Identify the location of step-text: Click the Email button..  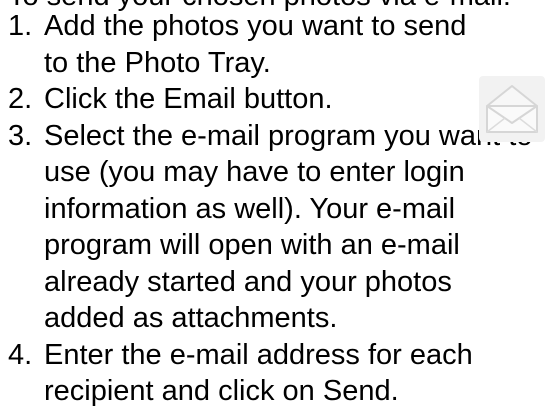
(188, 99).